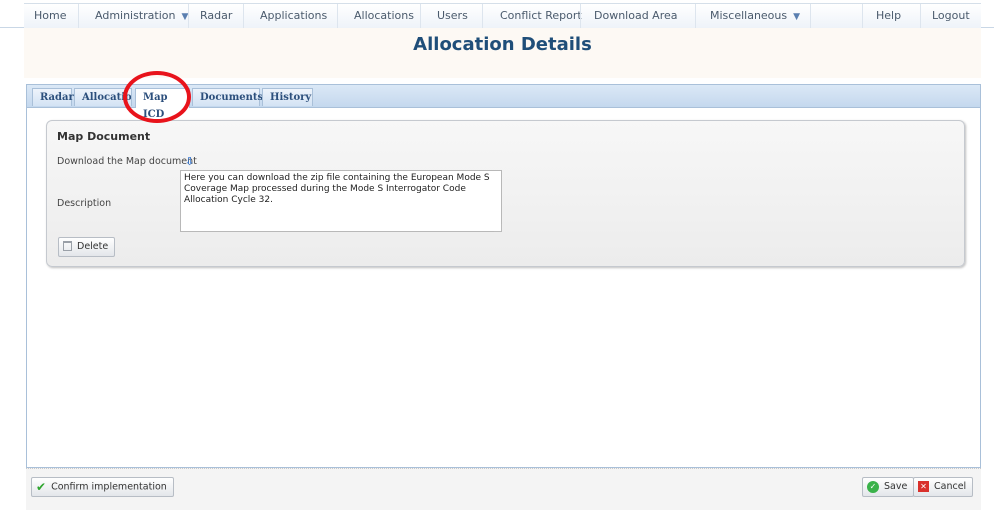  I want to click on description-label: Description, so click(84, 203).